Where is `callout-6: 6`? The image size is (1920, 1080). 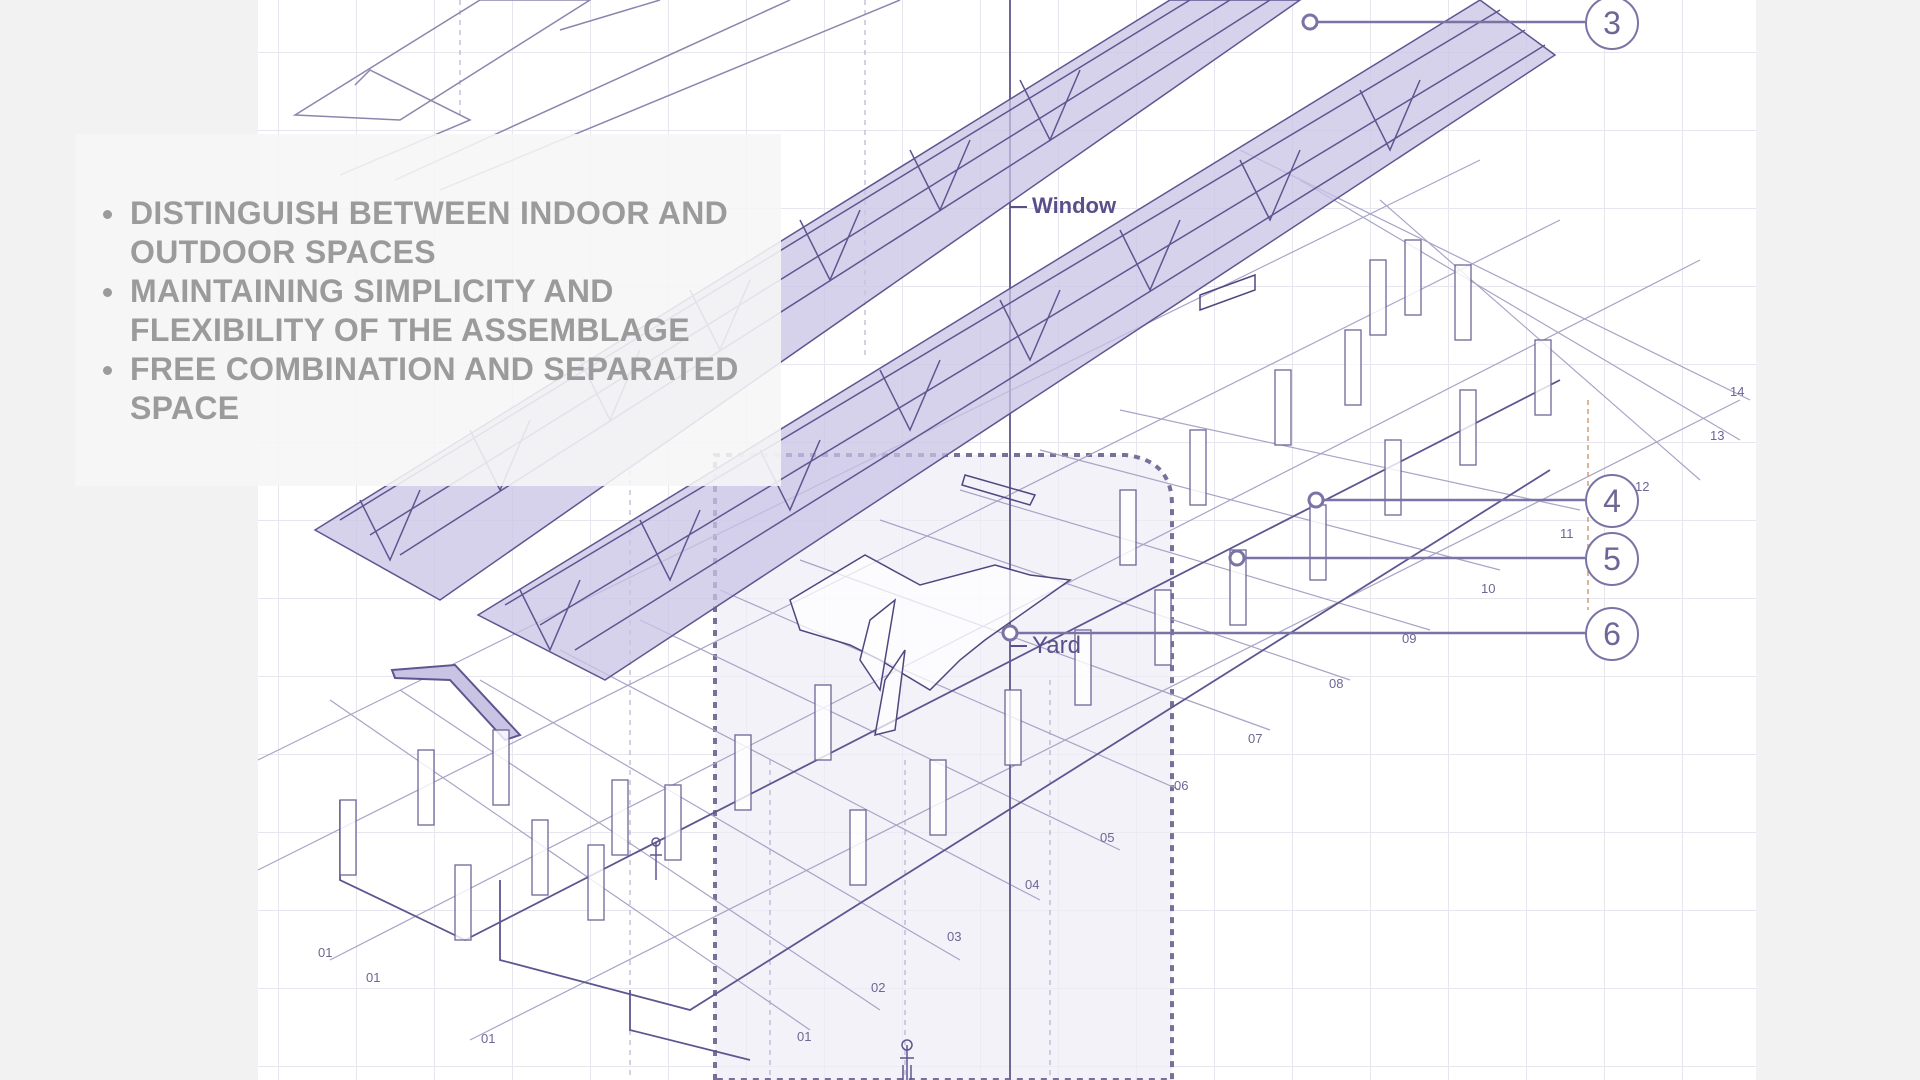 callout-6: 6 is located at coordinates (1612, 634).